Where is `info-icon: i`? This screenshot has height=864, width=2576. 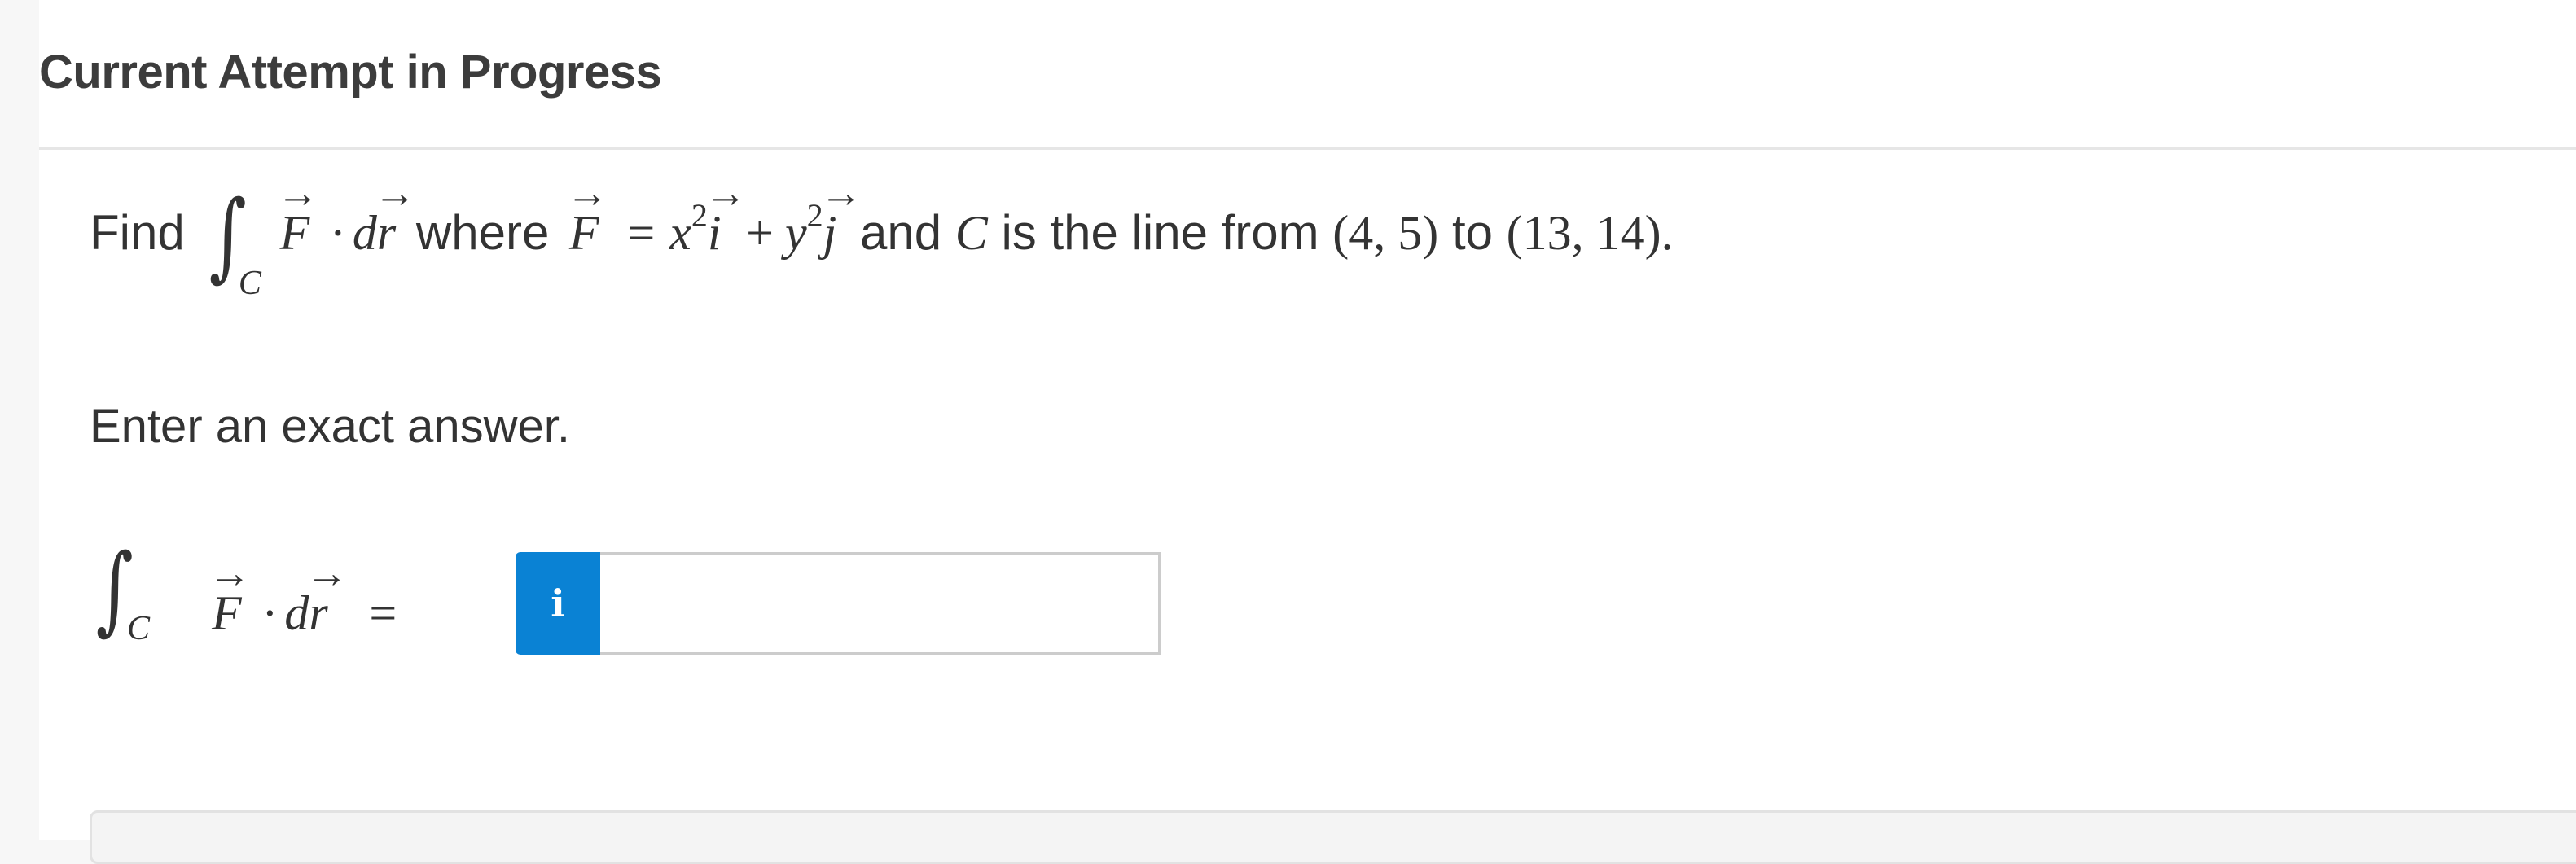
info-icon: i is located at coordinates (558, 603).